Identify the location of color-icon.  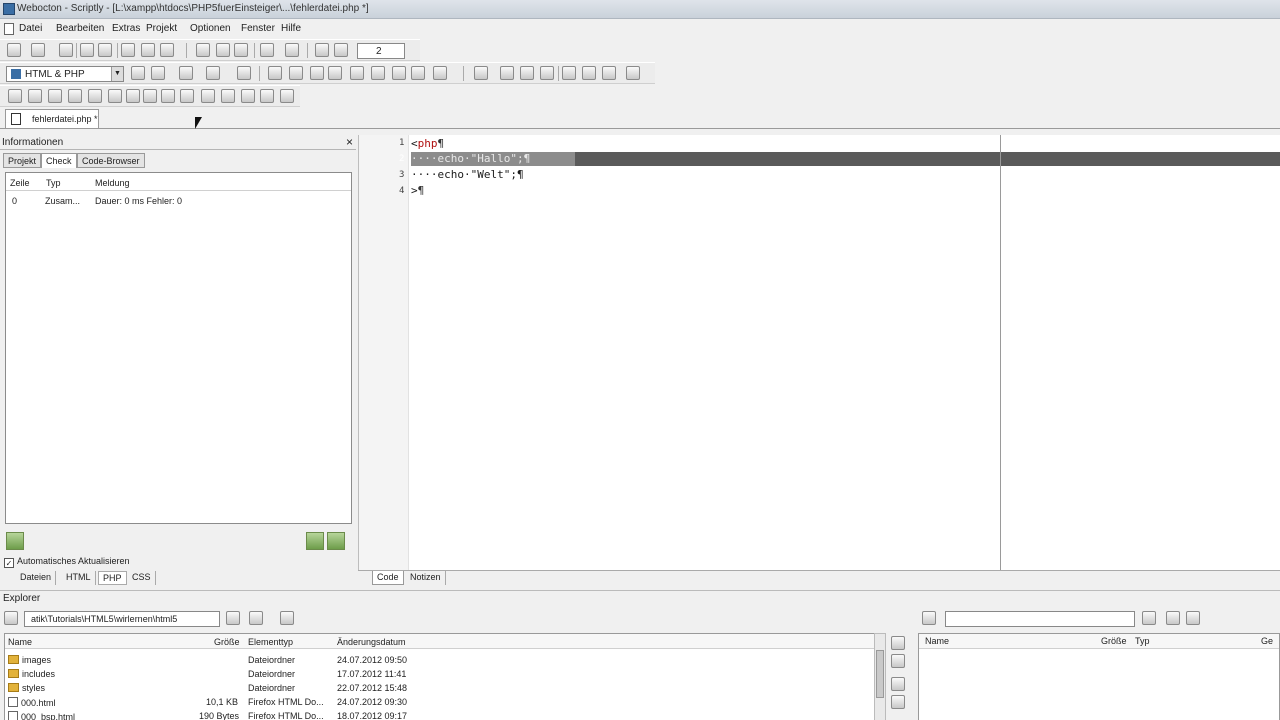
(186, 73).